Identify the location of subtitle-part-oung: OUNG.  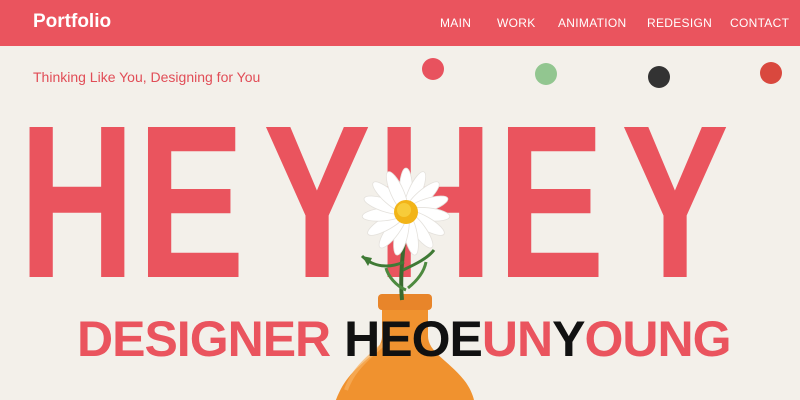
(657, 339).